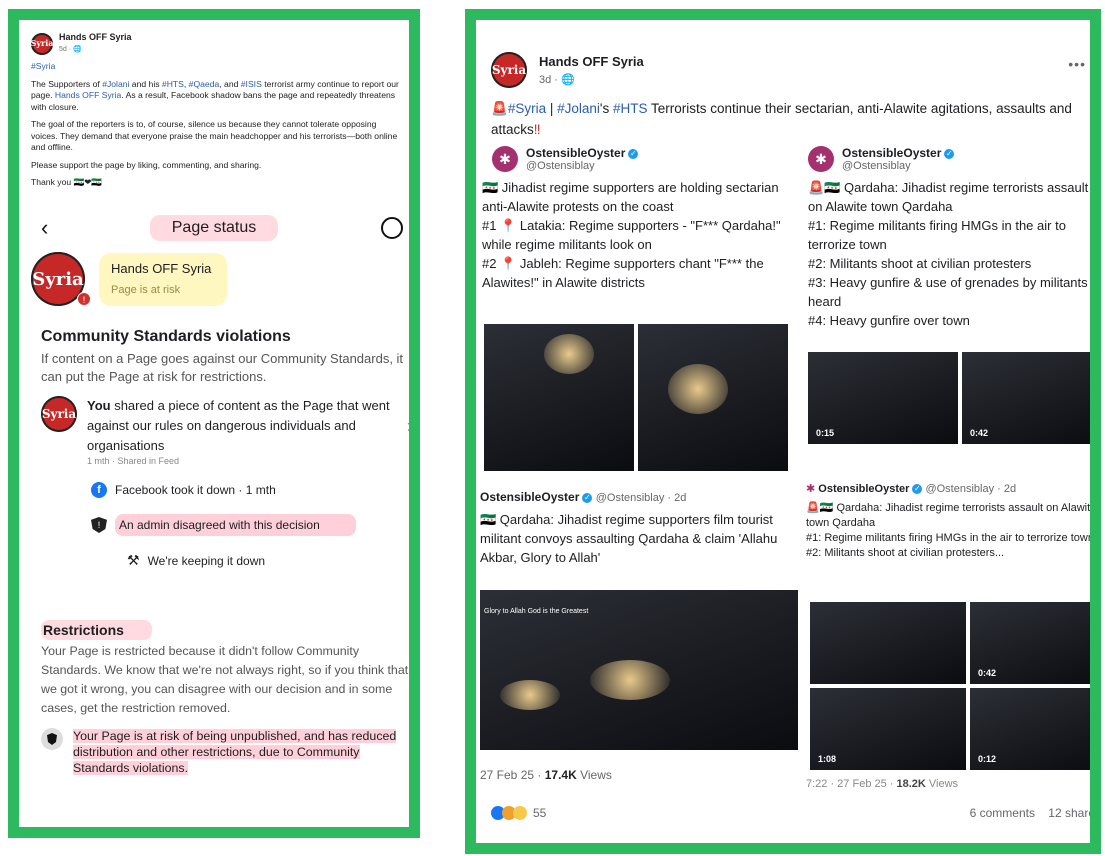 This screenshot has width=1105, height=856. I want to click on video-thumbnail: Glory to Allah God is the Greatest, so click(639, 670).